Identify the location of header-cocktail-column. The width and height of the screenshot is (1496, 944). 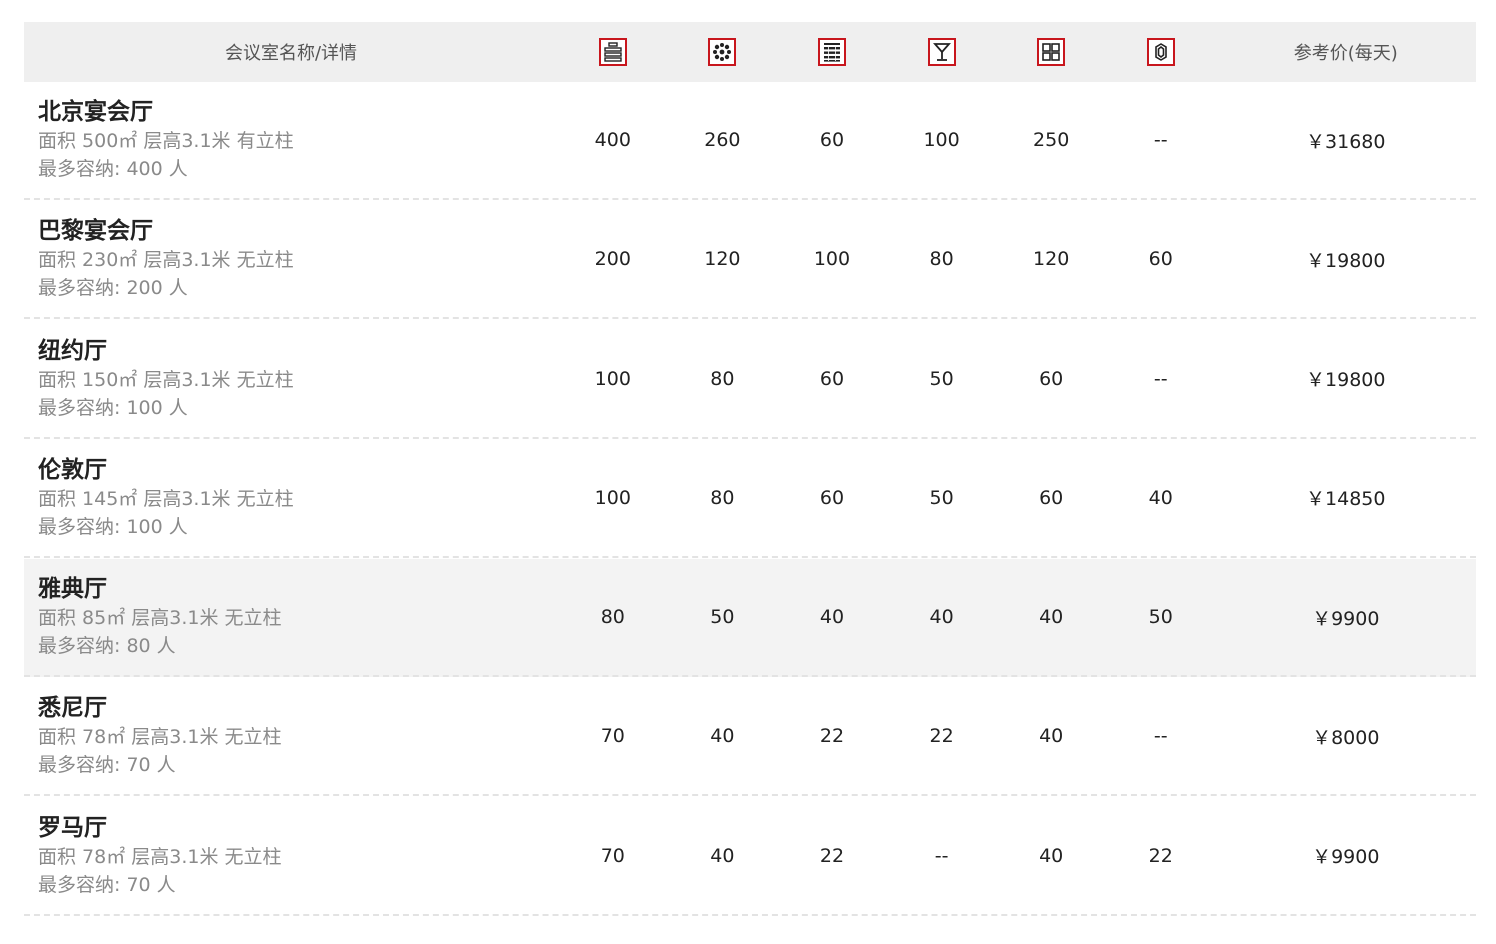
(942, 52).